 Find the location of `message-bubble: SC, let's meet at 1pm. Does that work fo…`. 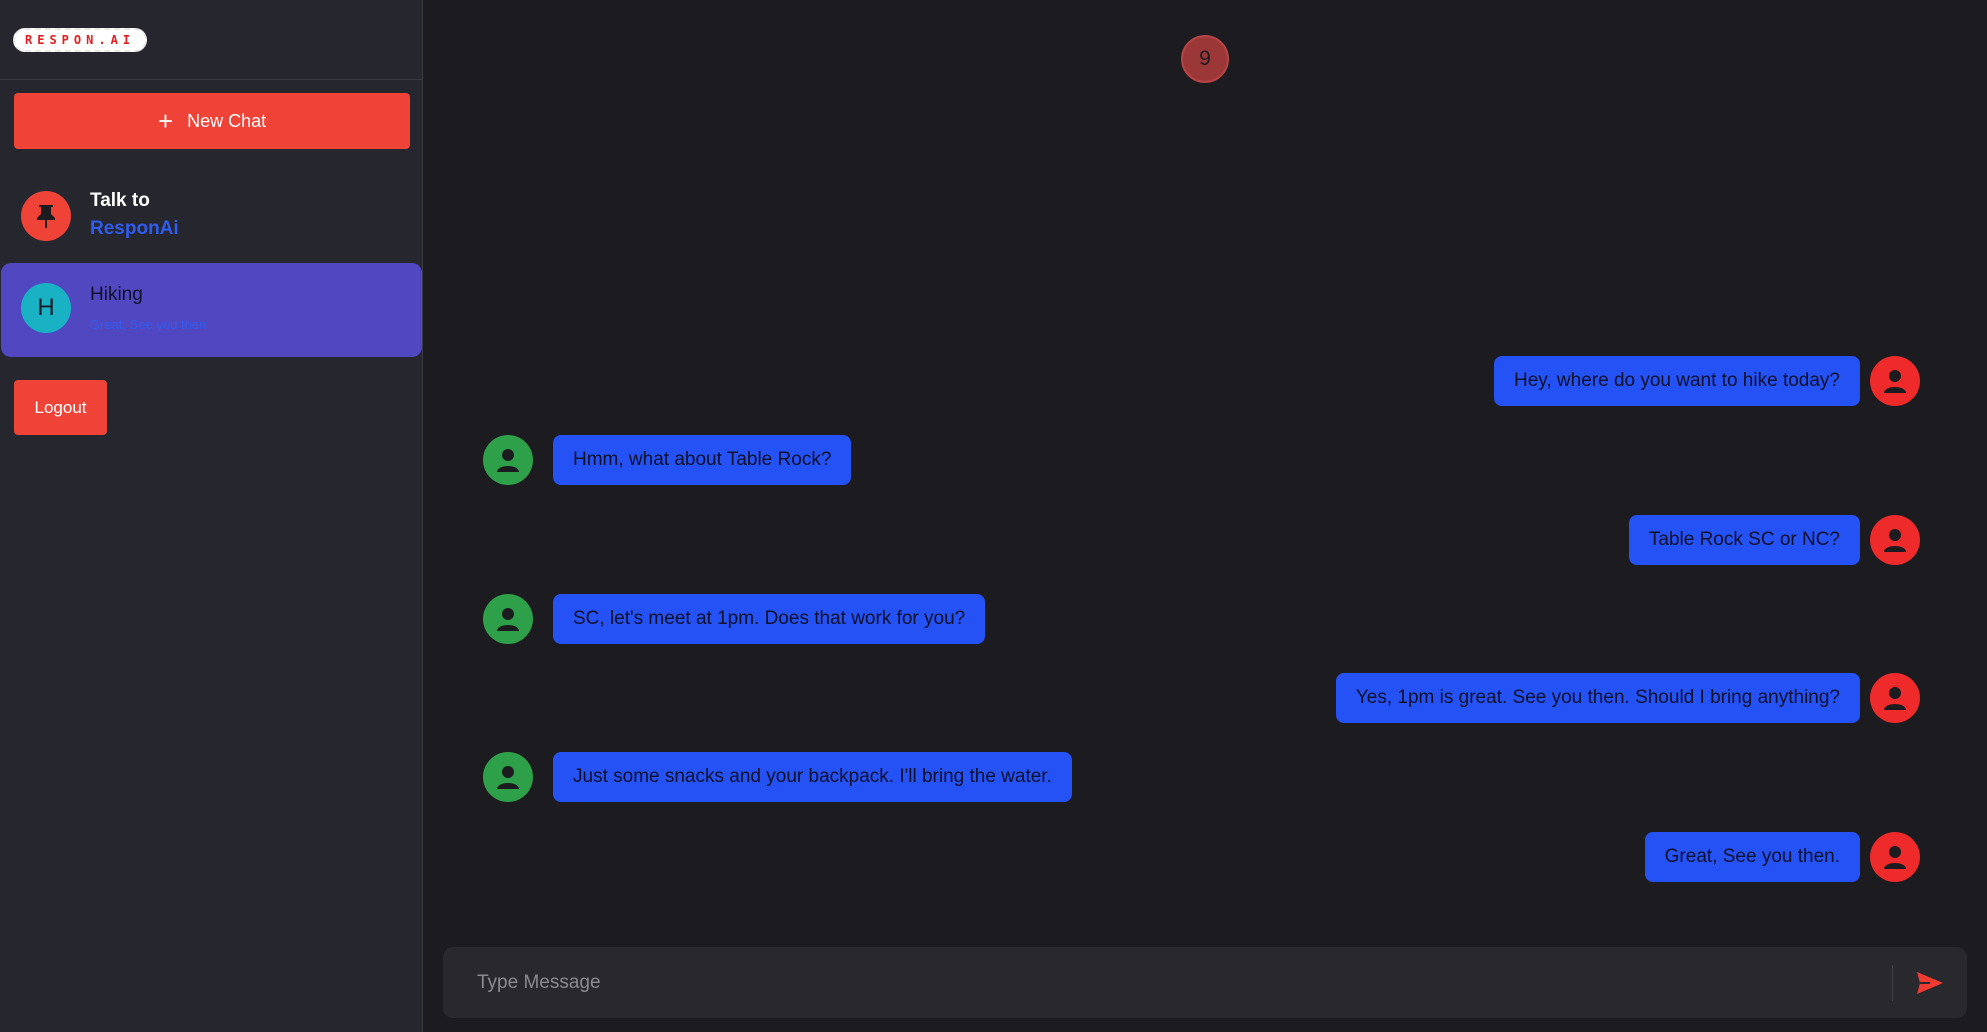

message-bubble: SC, let's meet at 1pm. Does that work fo… is located at coordinates (769, 619).